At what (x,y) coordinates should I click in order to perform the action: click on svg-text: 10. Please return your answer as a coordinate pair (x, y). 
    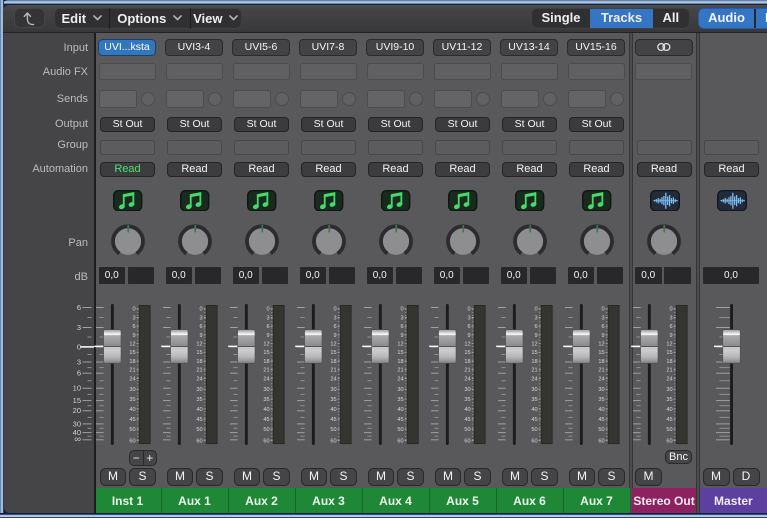
    Looking at the image, I should click on (77, 388).